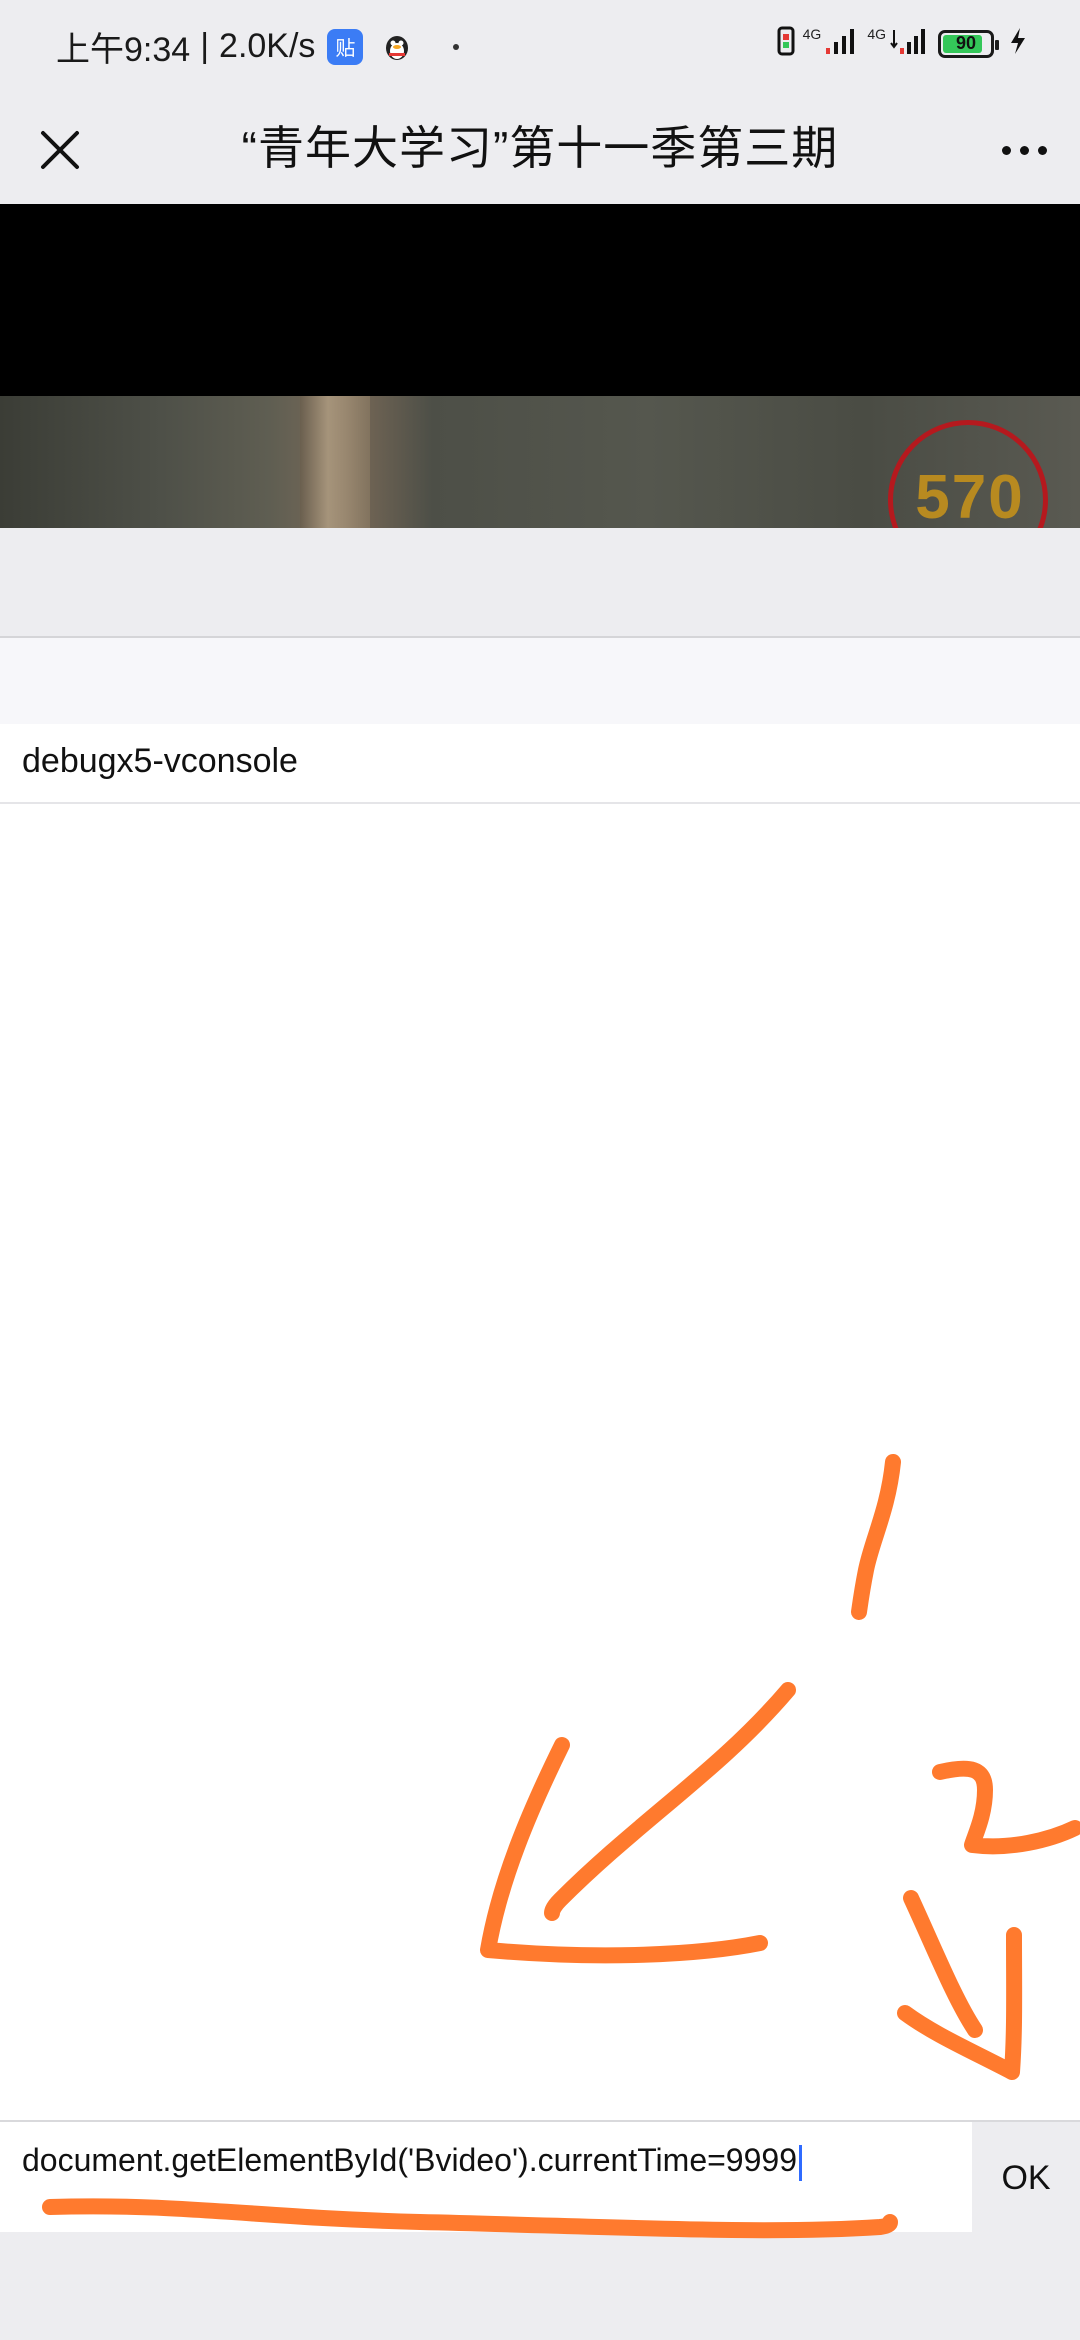 The width and height of the screenshot is (1080, 2340). I want to click on network-speed: 2.0K/s, so click(267, 46).